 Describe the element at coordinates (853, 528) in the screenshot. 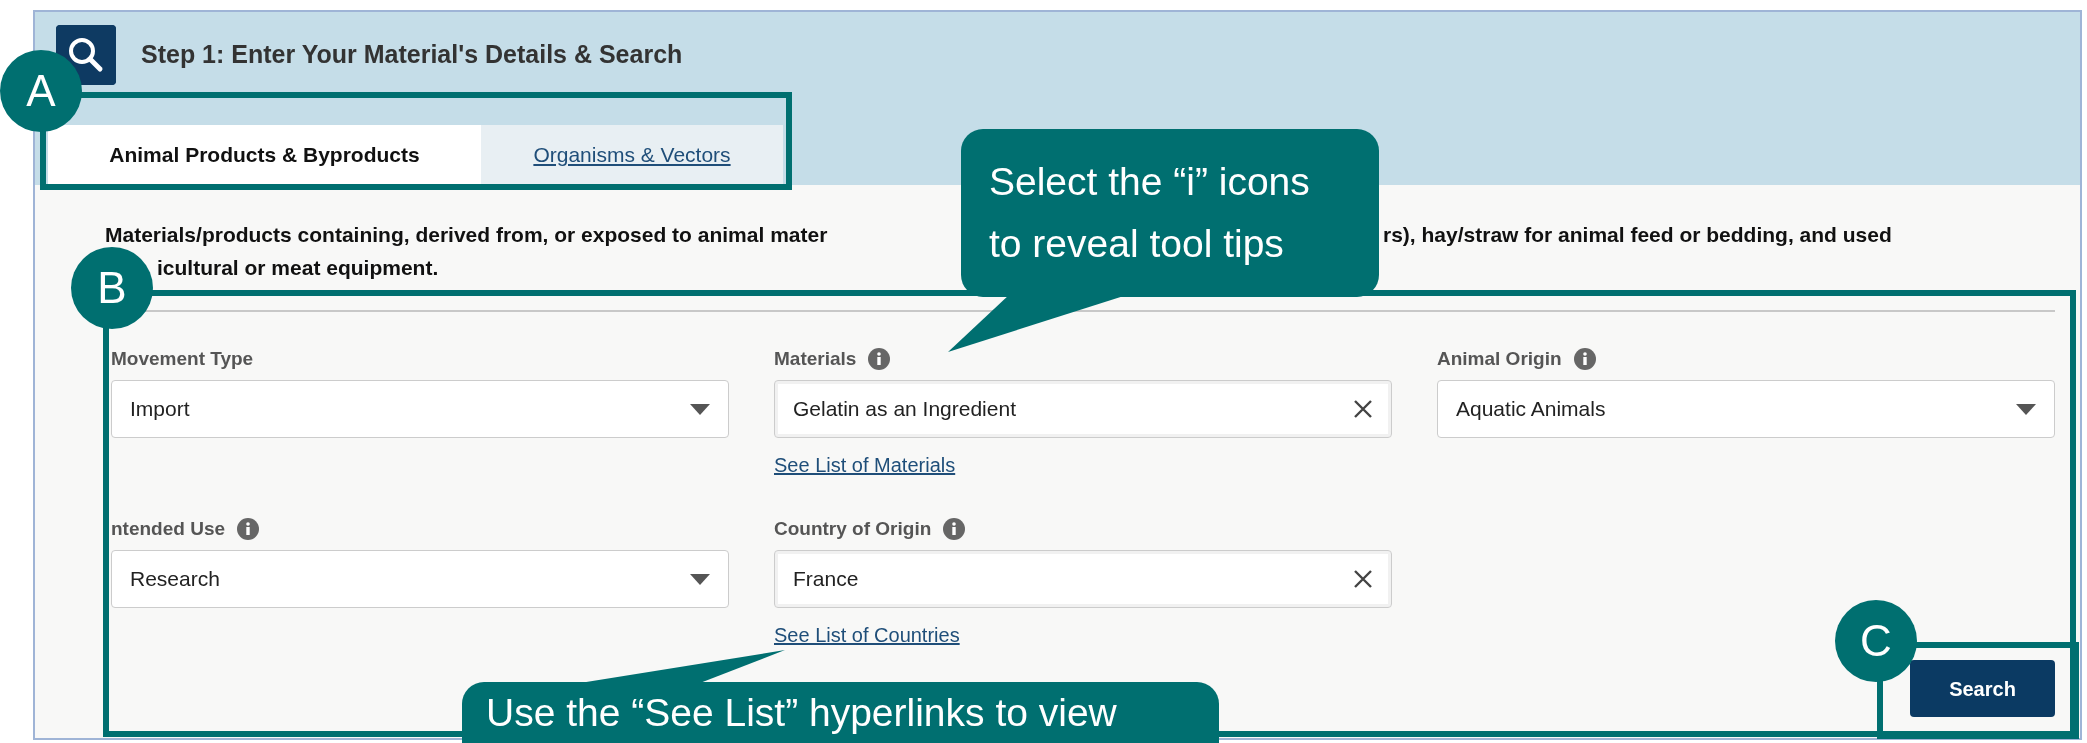

I see `field-label: Country of Origin` at that location.